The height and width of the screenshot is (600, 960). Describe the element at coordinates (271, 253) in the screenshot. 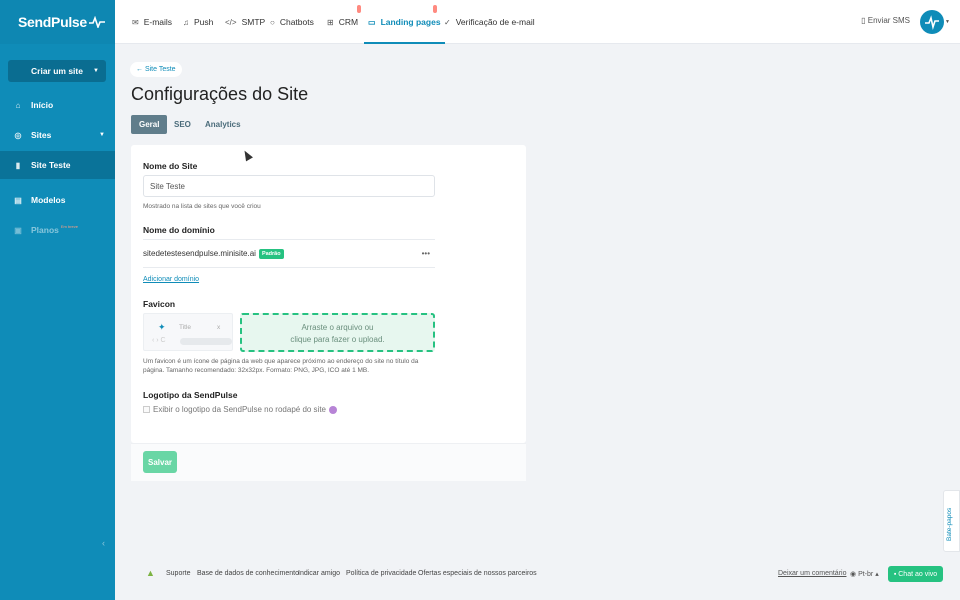

I see `default-badge: Padrão` at that location.